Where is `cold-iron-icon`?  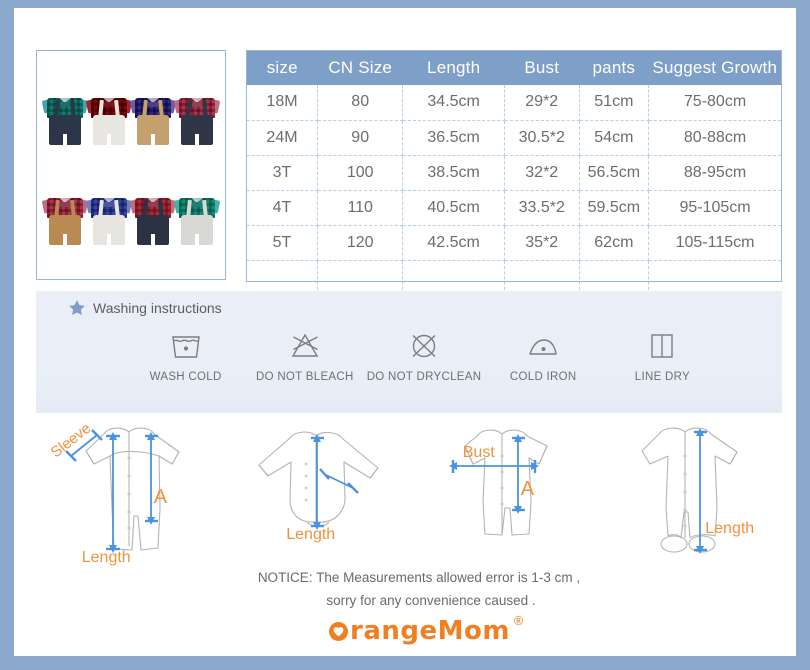
cold-iron-icon is located at coordinates (543, 345).